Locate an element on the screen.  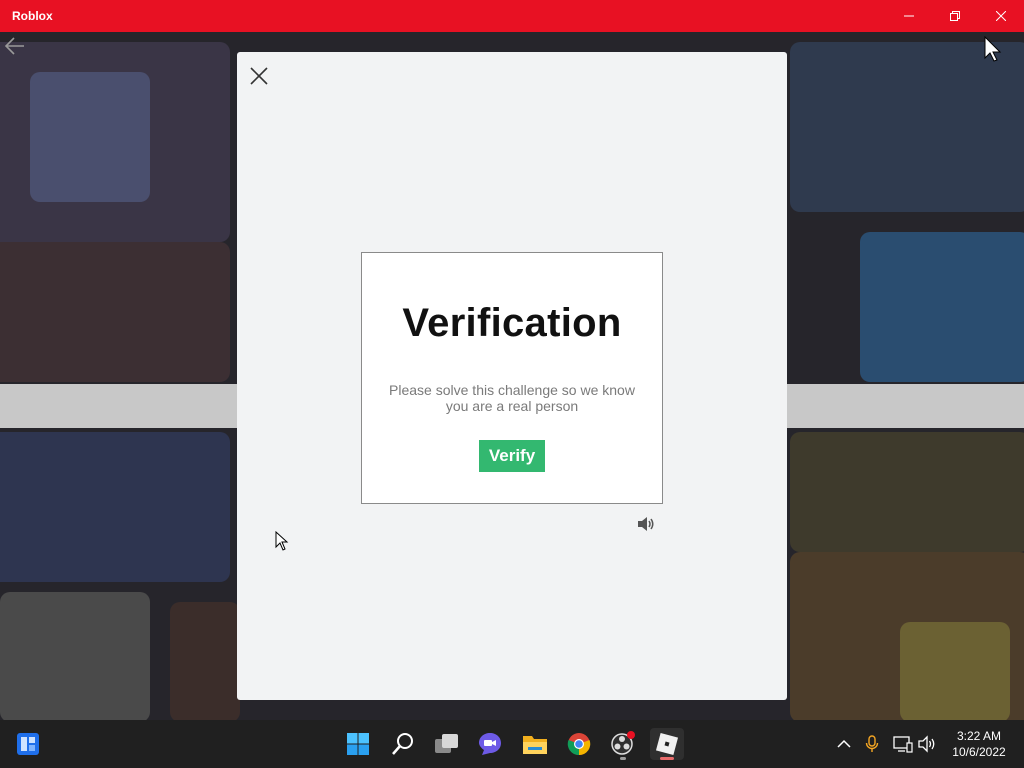
close-window-button is located at coordinates (1001, 16).